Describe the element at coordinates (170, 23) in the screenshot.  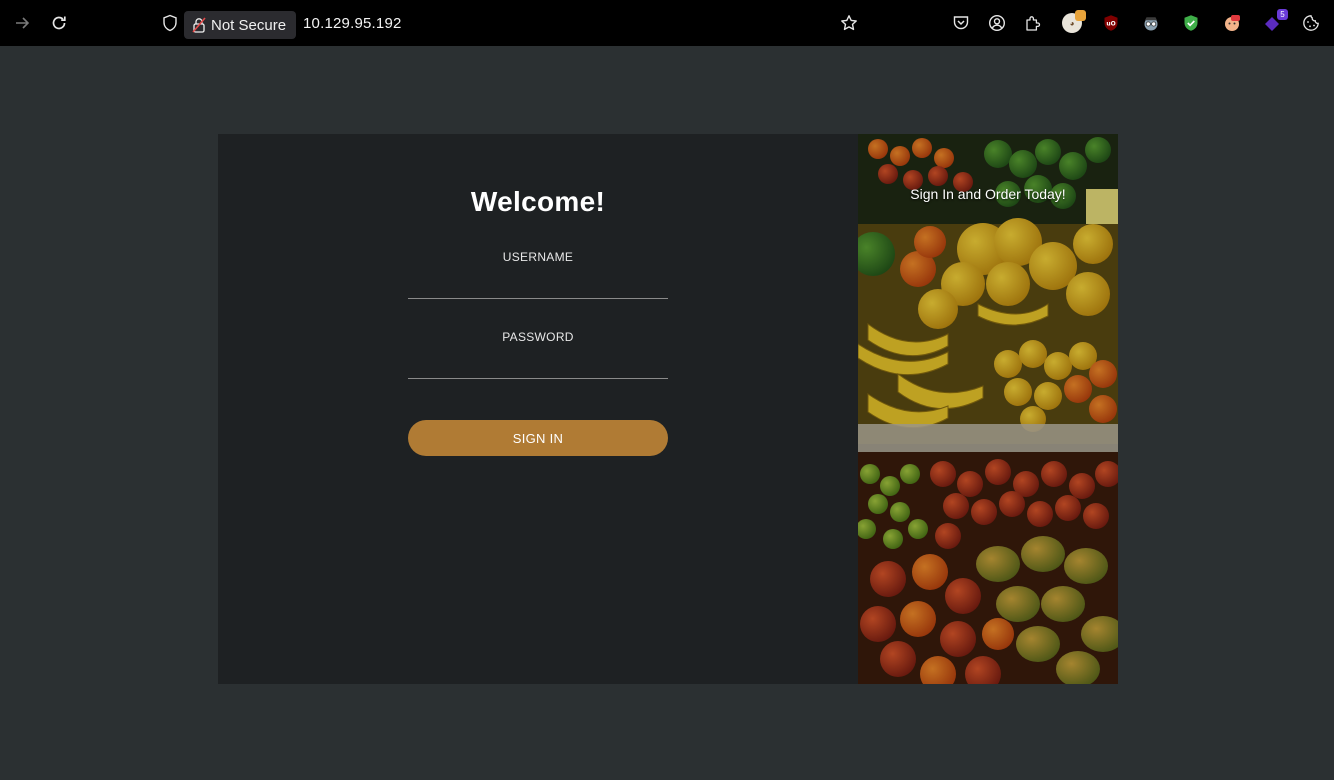
I see `tracking-shield-icon` at that location.